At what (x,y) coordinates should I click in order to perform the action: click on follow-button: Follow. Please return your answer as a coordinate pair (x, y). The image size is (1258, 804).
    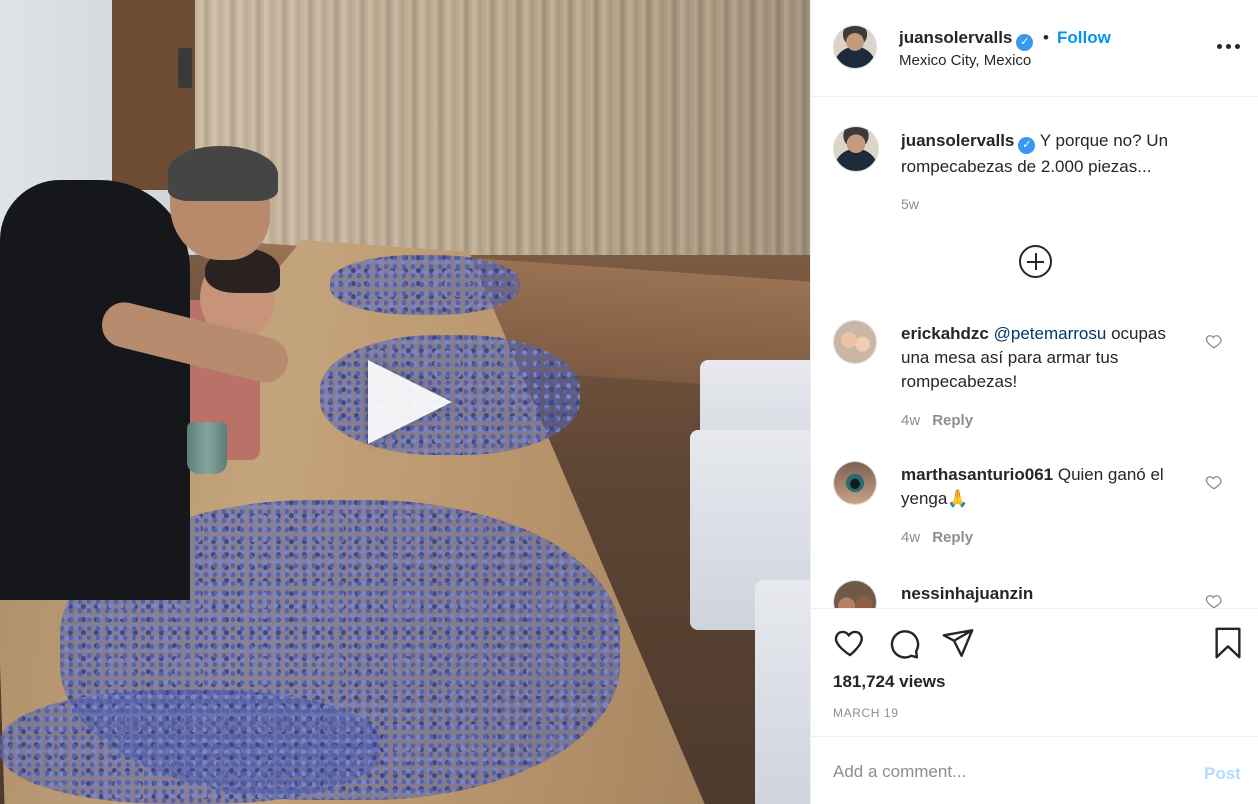
    Looking at the image, I should click on (1084, 38).